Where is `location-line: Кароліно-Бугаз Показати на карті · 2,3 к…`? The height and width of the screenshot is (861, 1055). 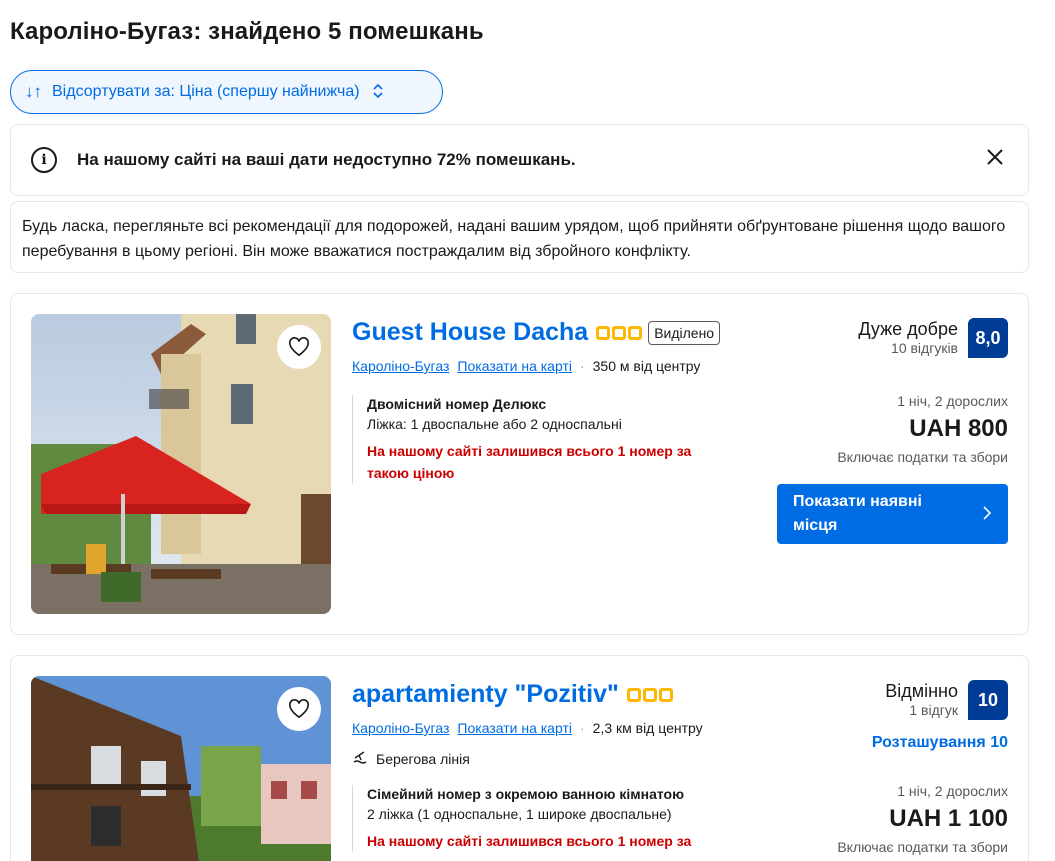 location-line: Кароліно-Бугаз Показати на карті · 2,3 к… is located at coordinates (527, 728).